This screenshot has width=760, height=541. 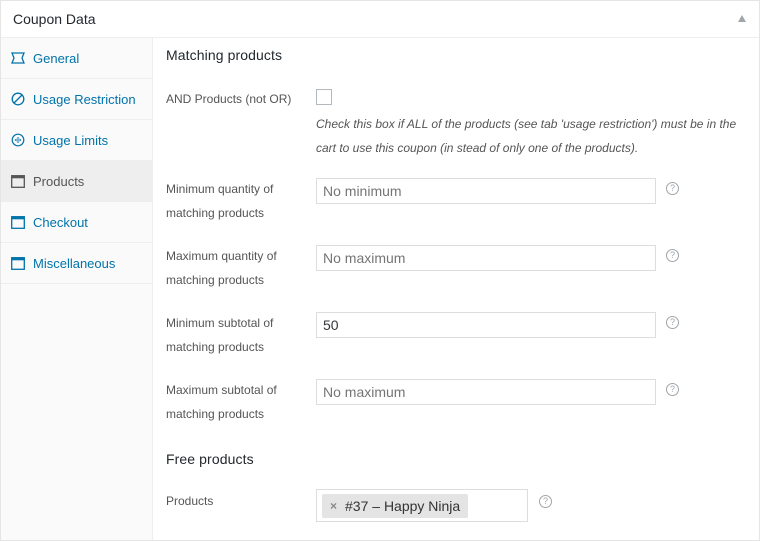 What do you see at coordinates (486, 191) in the screenshot?
I see `min-quantity-input` at bounding box center [486, 191].